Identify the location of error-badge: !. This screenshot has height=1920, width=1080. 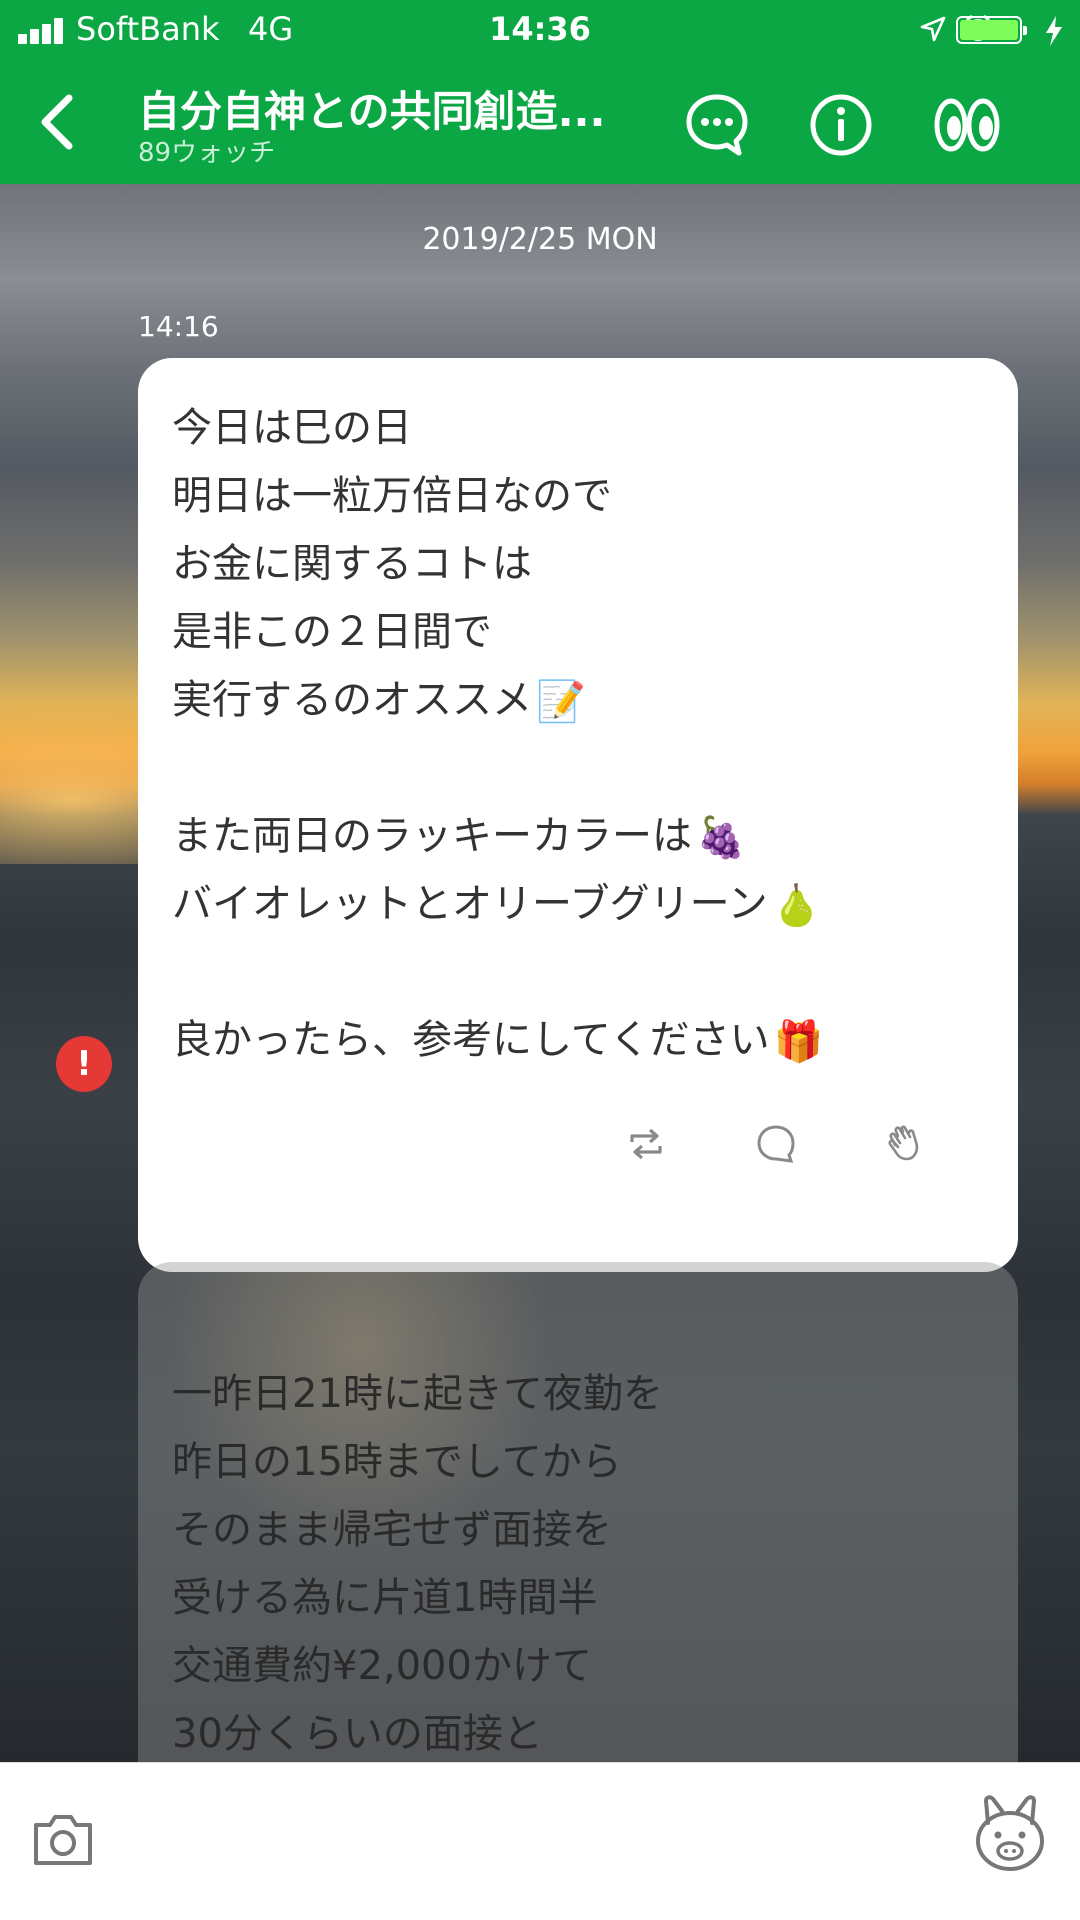
(84, 1064).